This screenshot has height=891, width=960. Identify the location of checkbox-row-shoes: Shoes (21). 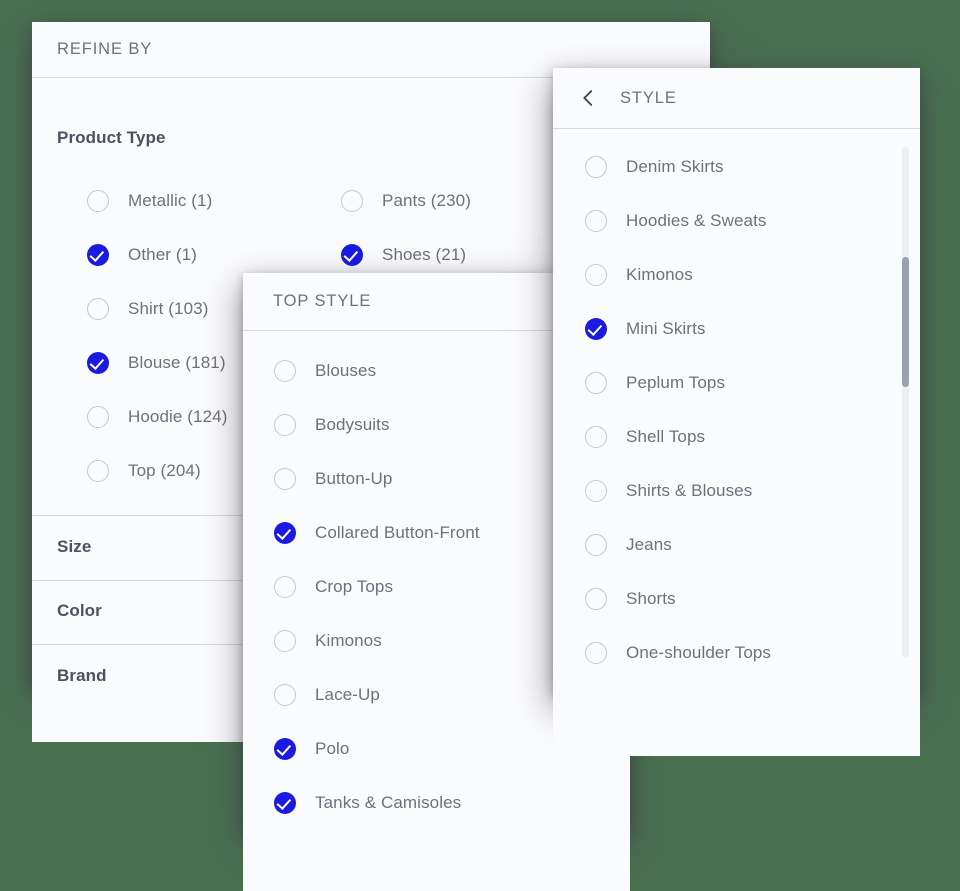
(403, 255).